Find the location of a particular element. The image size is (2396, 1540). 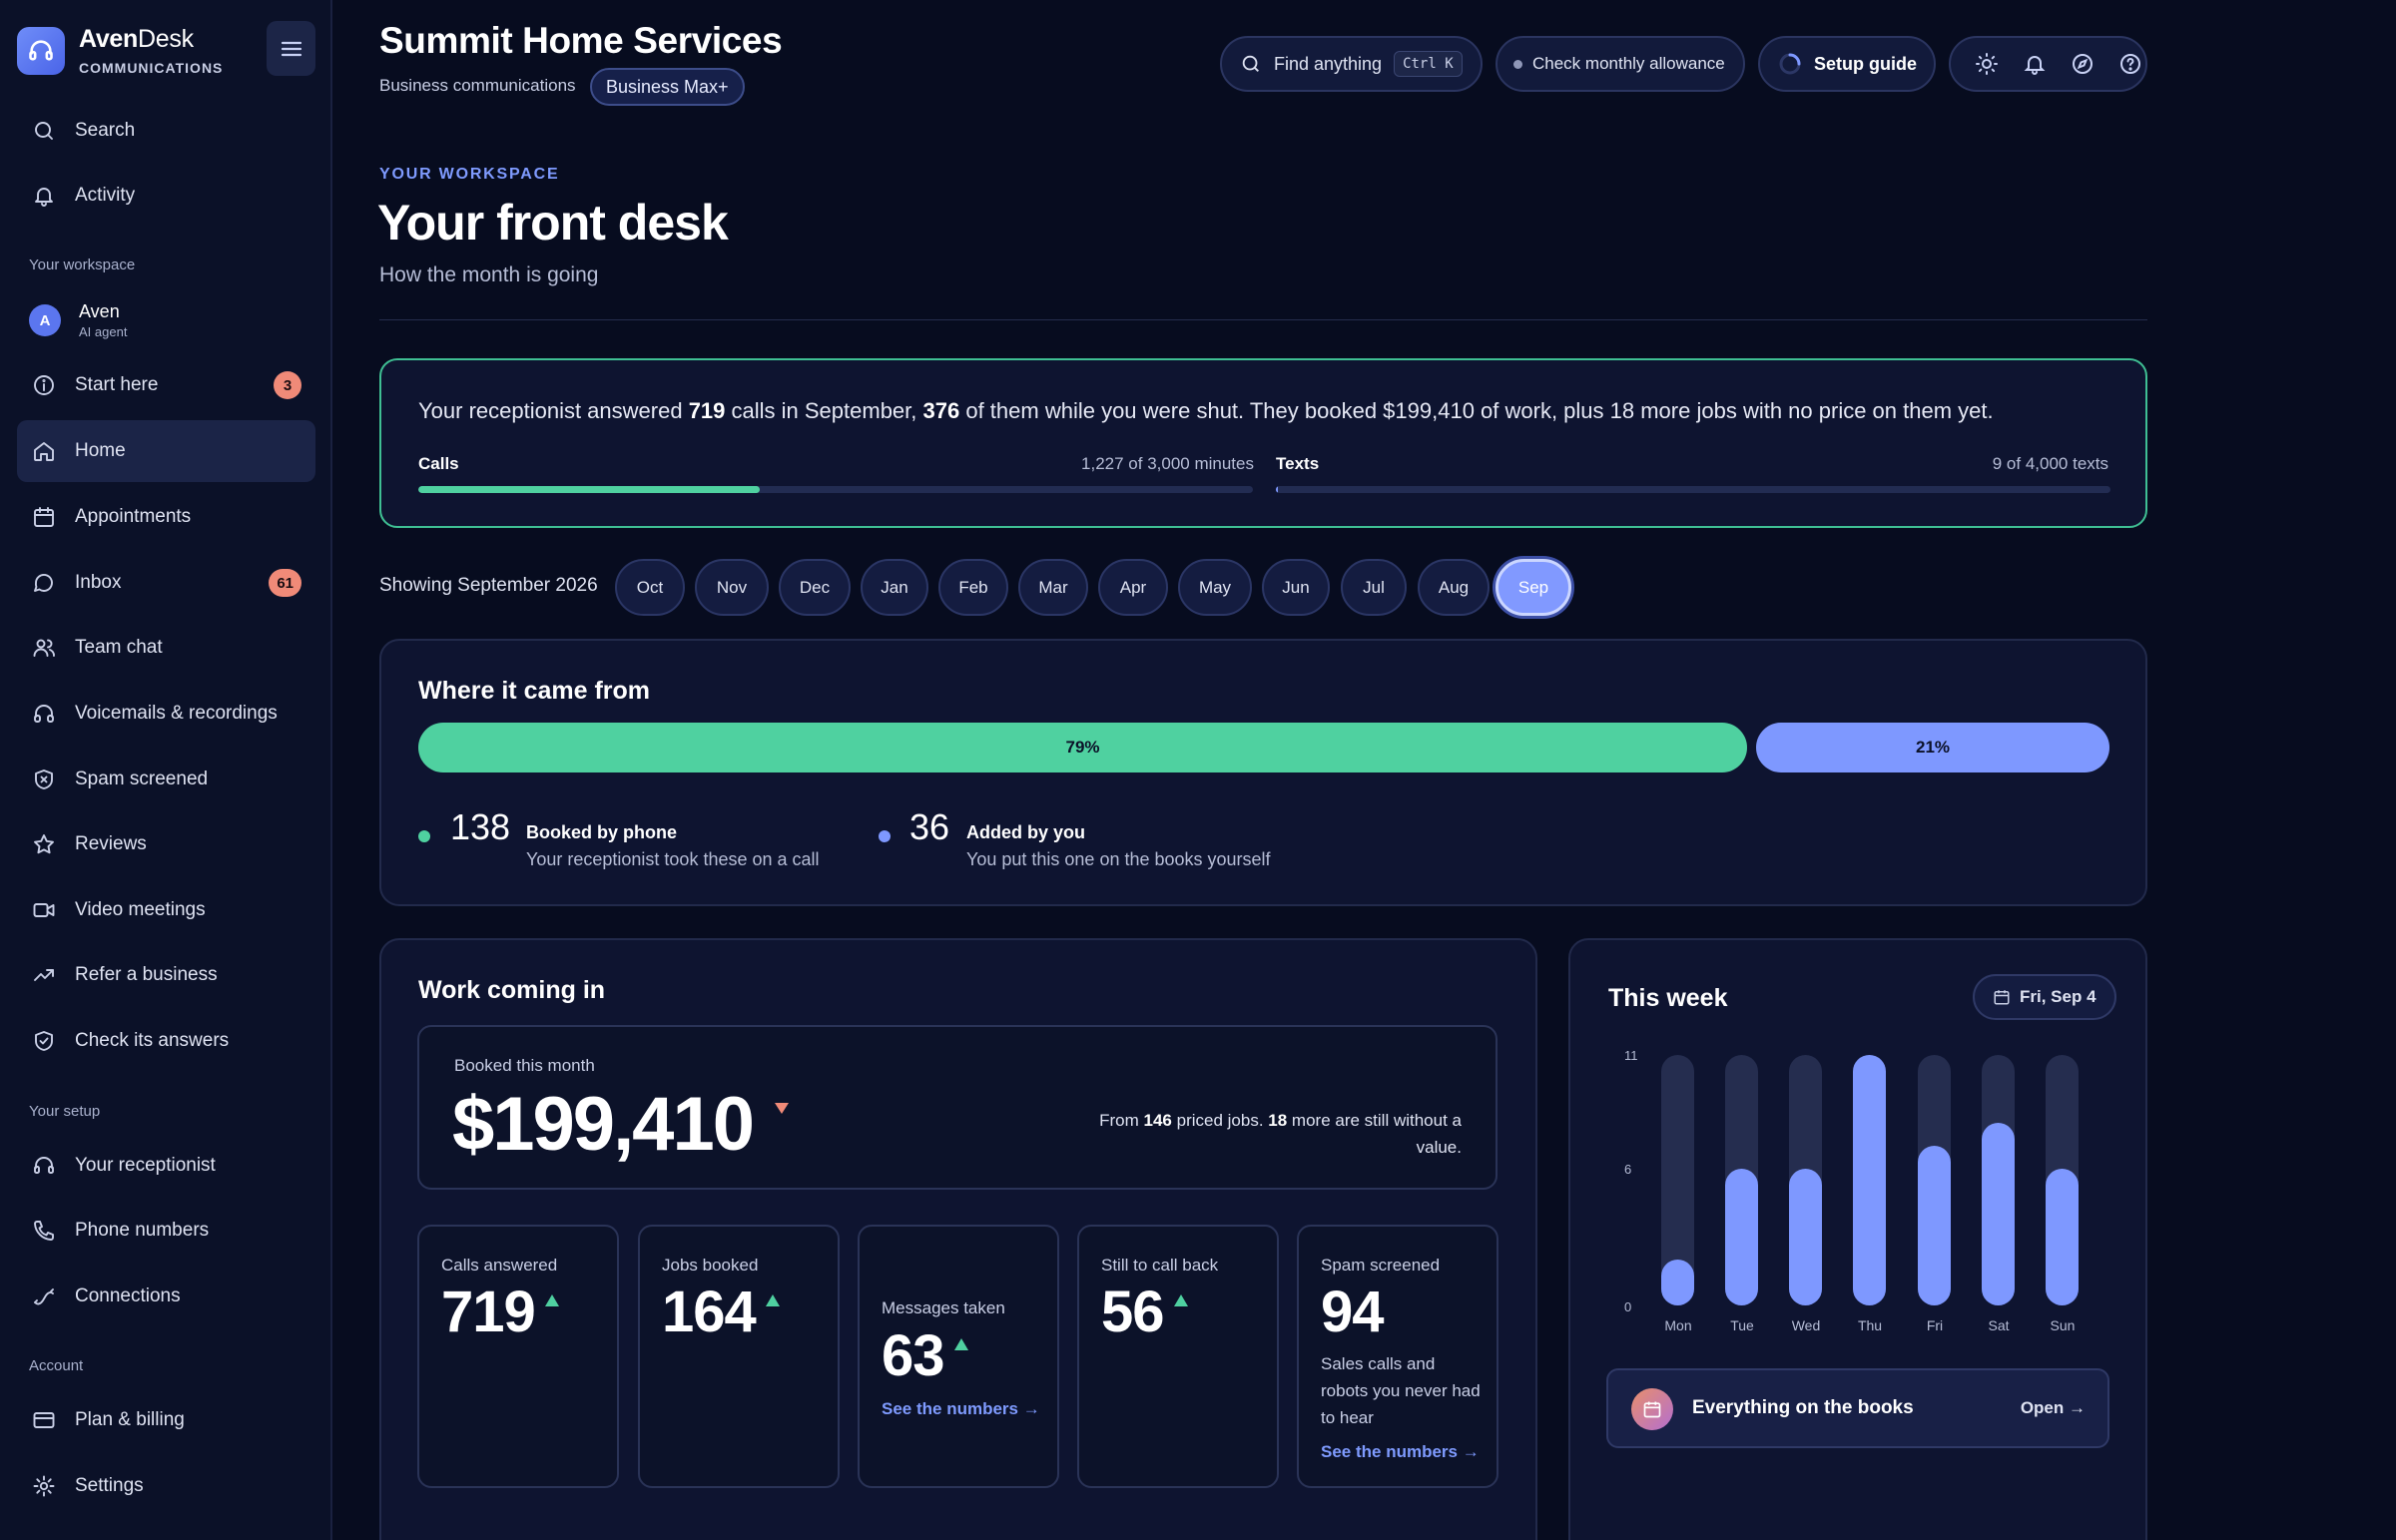

page-subtitle: Business communications is located at coordinates (477, 85).